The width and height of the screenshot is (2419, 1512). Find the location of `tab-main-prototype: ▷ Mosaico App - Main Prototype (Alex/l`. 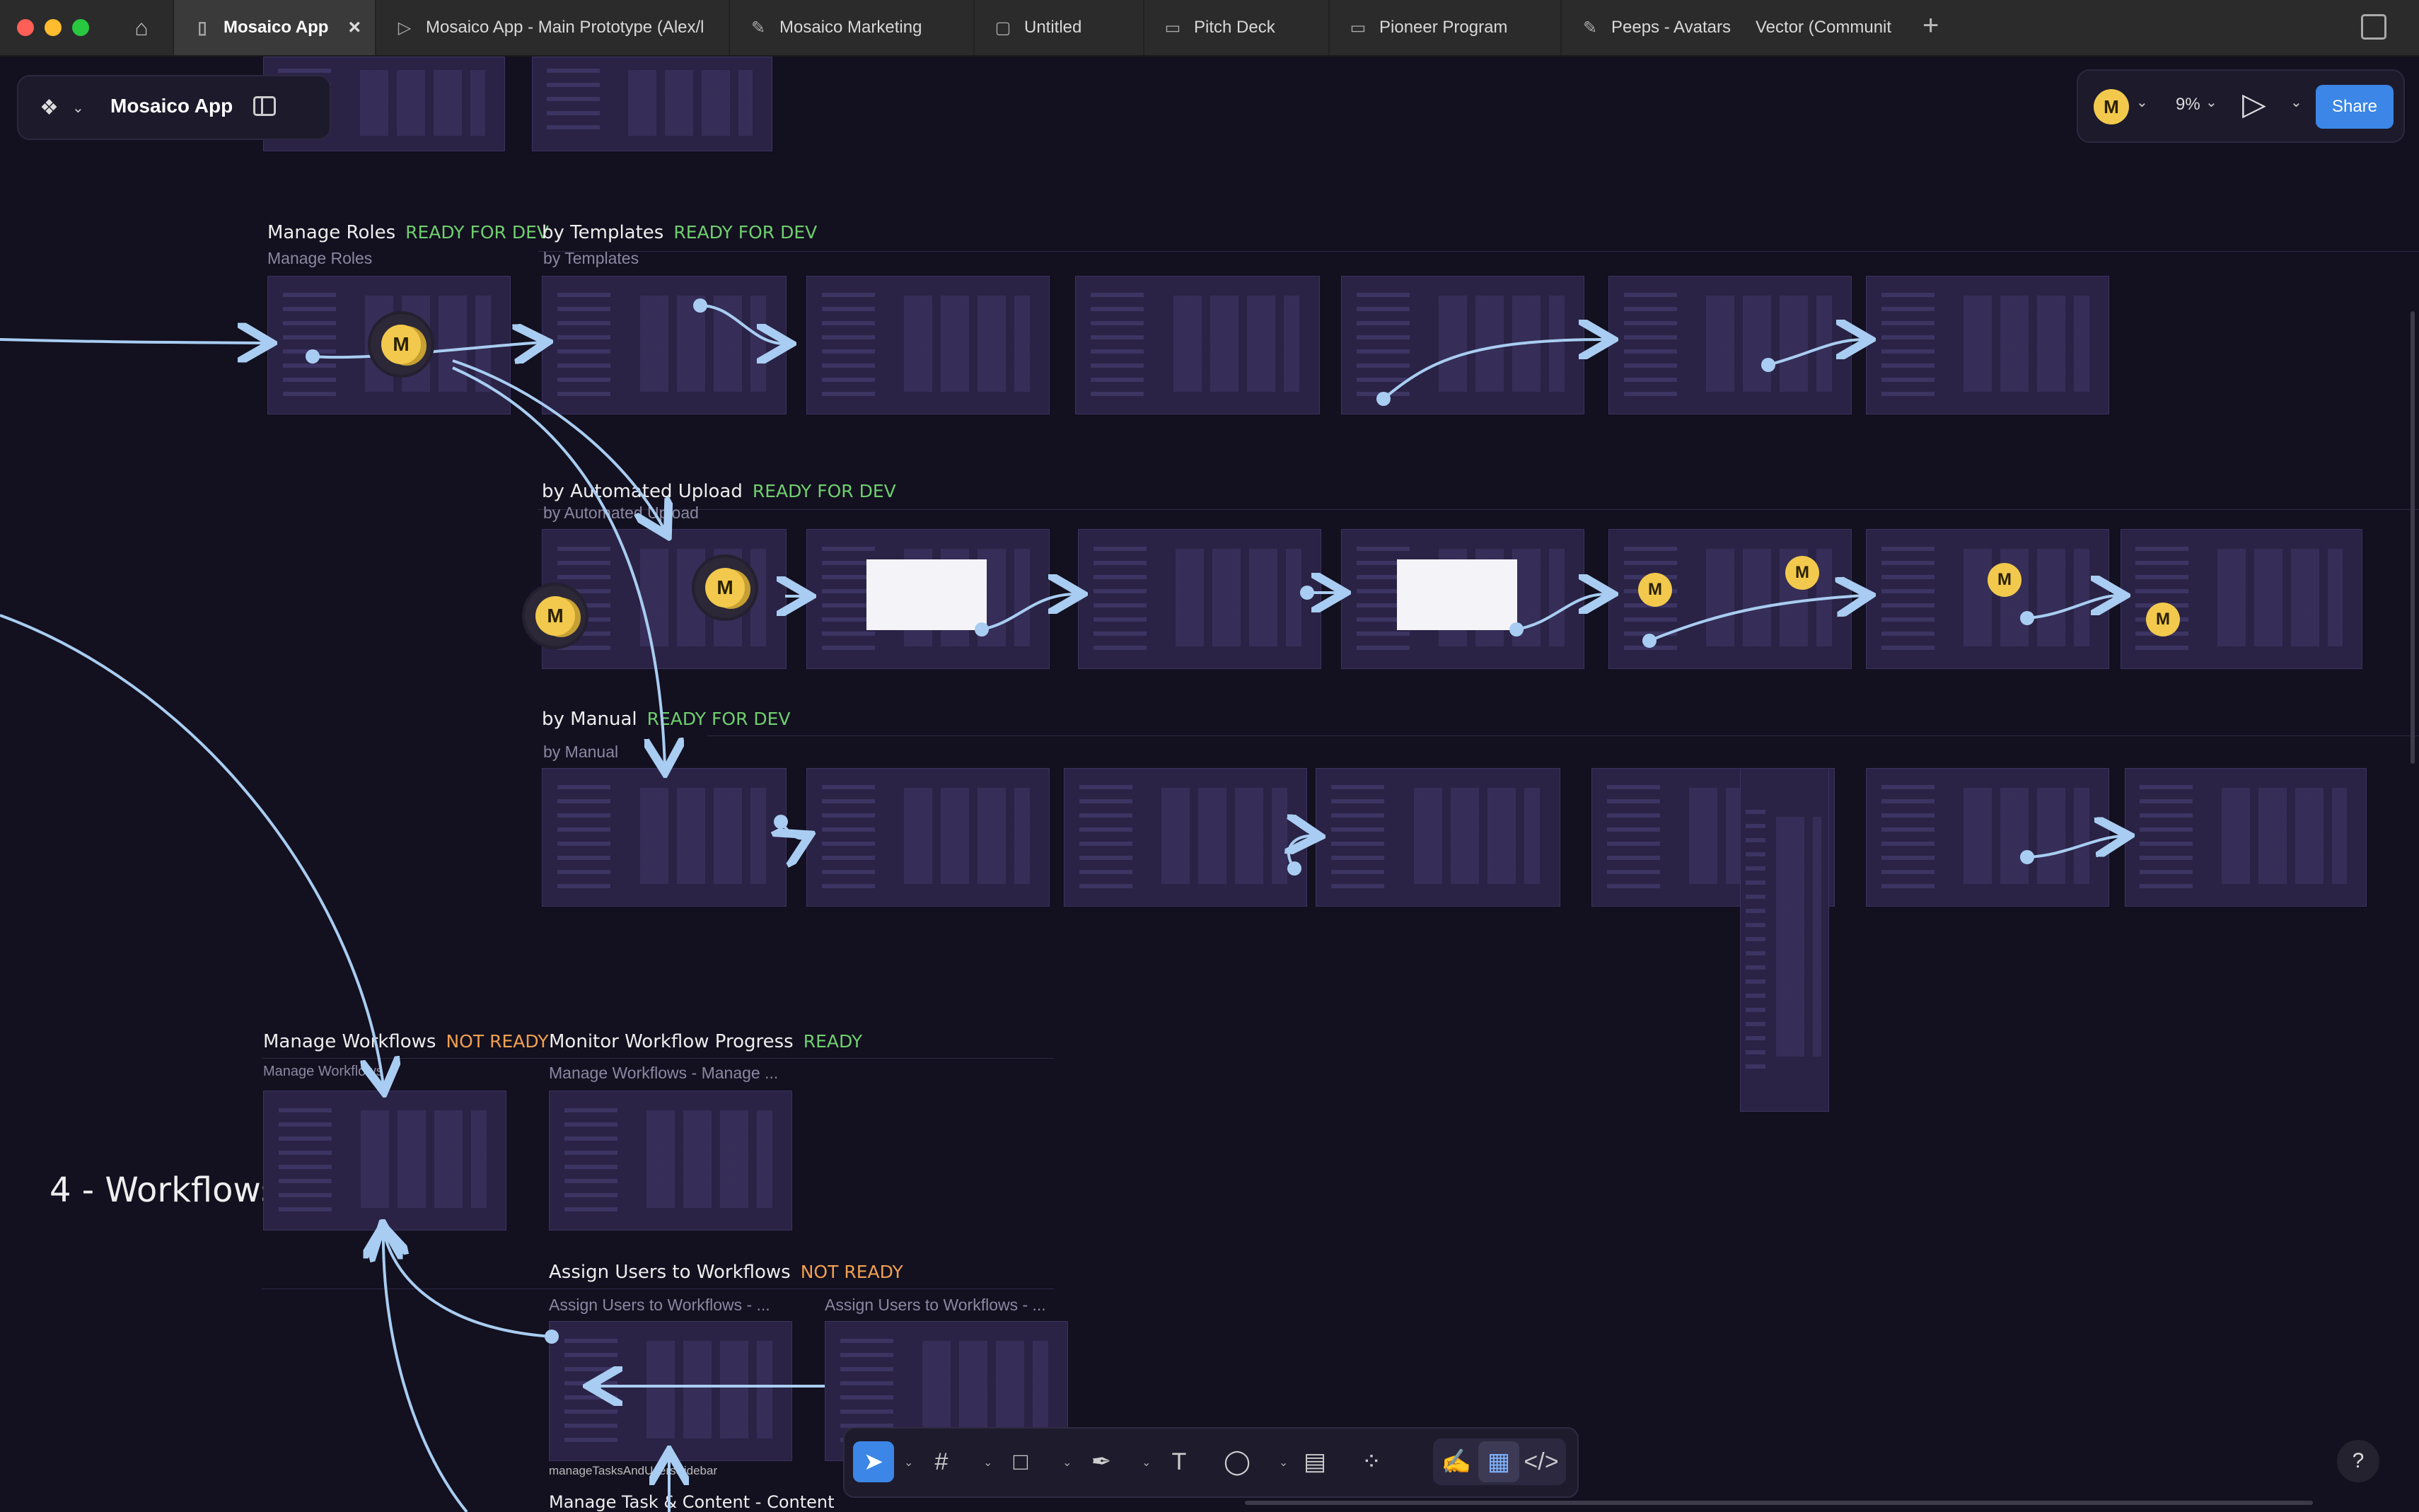

tab-main-prototype: ▷ Mosaico App - Main Prototype (Alex/l is located at coordinates (552, 27).